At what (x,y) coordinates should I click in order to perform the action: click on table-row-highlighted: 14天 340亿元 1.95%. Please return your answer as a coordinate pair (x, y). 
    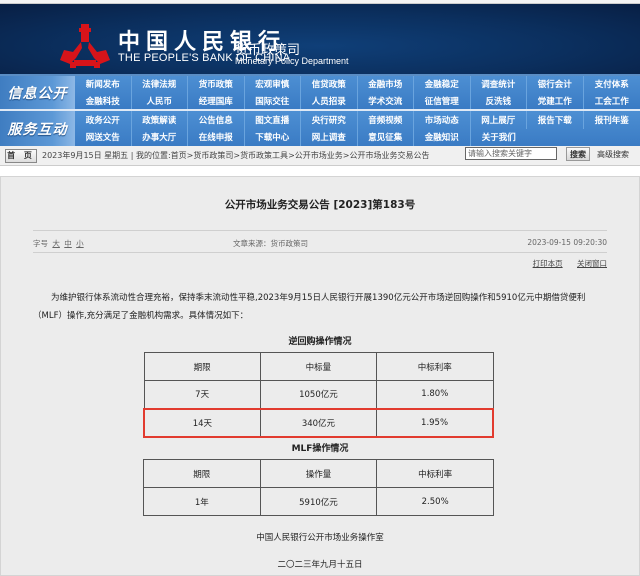
    Looking at the image, I should click on (318, 423).